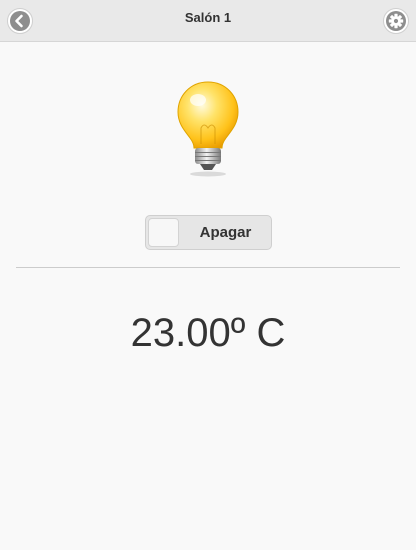  I want to click on settings-button, so click(396, 21).